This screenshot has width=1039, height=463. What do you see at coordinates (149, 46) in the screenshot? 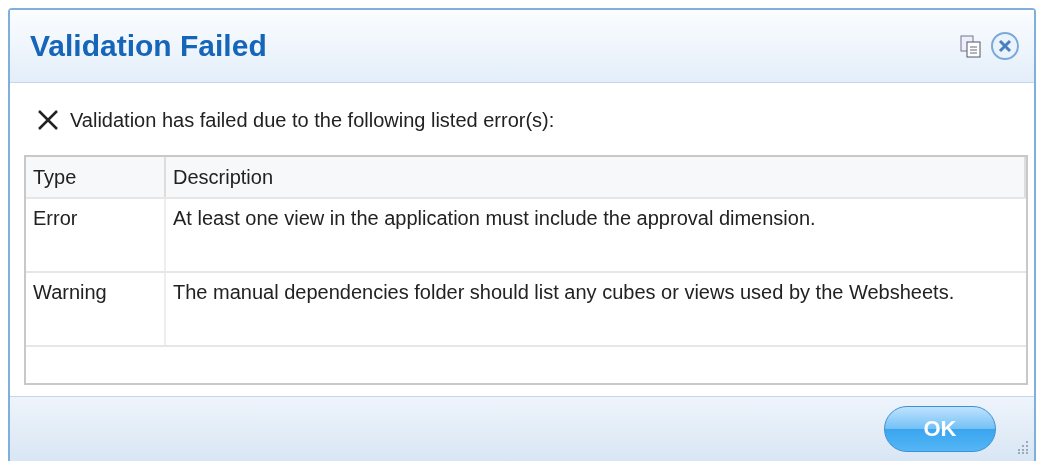
I see `window-title: Validation Failed` at bounding box center [149, 46].